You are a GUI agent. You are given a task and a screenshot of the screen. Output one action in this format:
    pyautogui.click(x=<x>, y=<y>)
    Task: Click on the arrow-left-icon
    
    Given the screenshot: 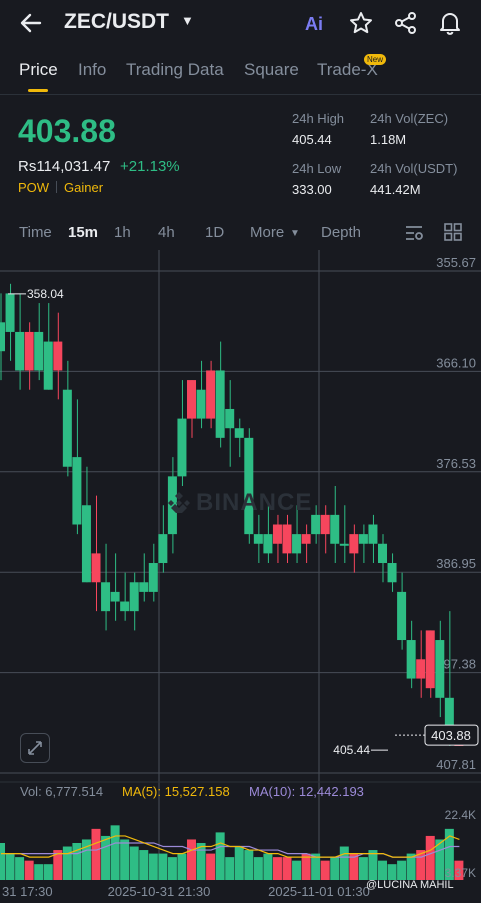 What is the action you would take?
    pyautogui.click(x=31, y=23)
    